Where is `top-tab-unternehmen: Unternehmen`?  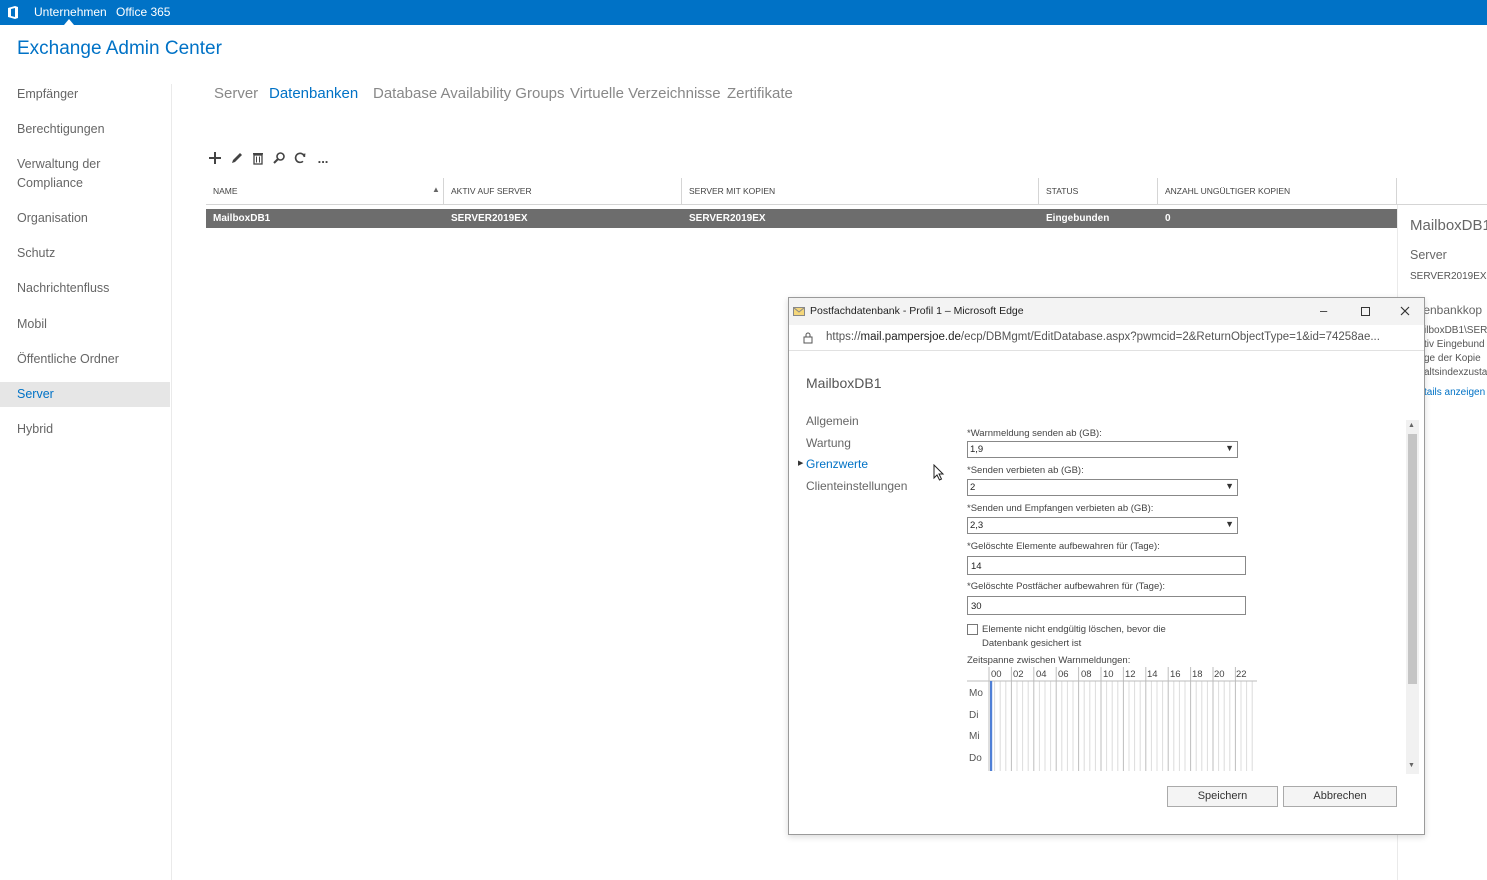
top-tab-unternehmen: Unternehmen is located at coordinates (70, 12).